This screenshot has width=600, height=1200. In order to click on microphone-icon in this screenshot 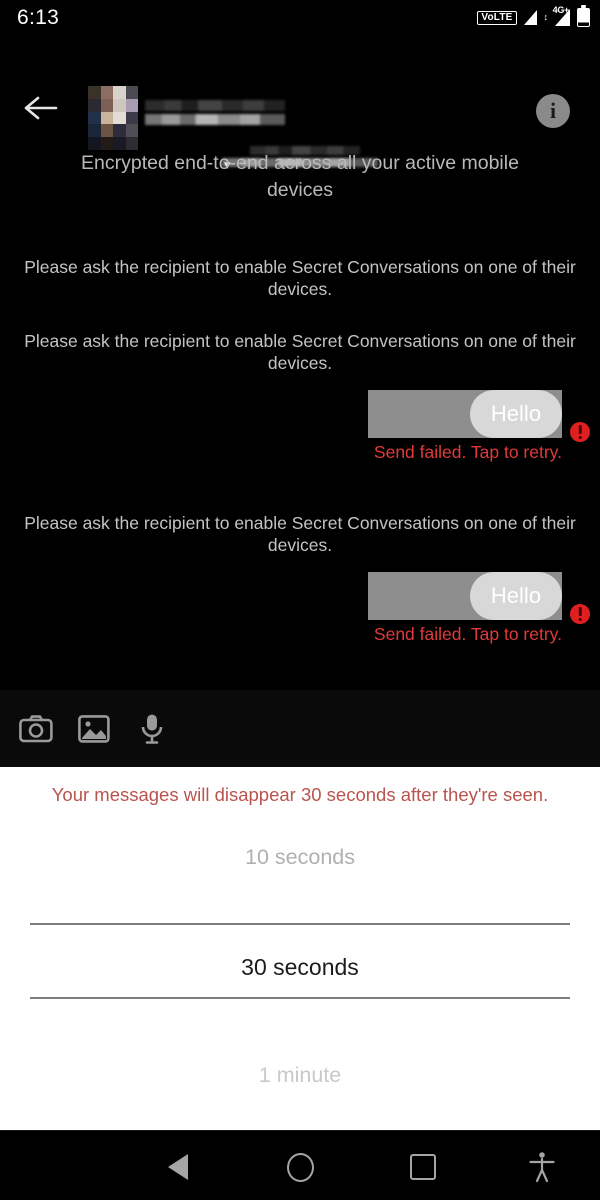, I will do `click(152, 729)`.